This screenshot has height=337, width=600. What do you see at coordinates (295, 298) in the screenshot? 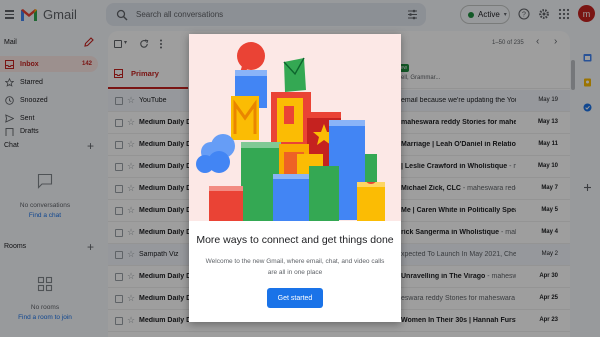
I see `get-started-button: Get started` at bounding box center [295, 298].